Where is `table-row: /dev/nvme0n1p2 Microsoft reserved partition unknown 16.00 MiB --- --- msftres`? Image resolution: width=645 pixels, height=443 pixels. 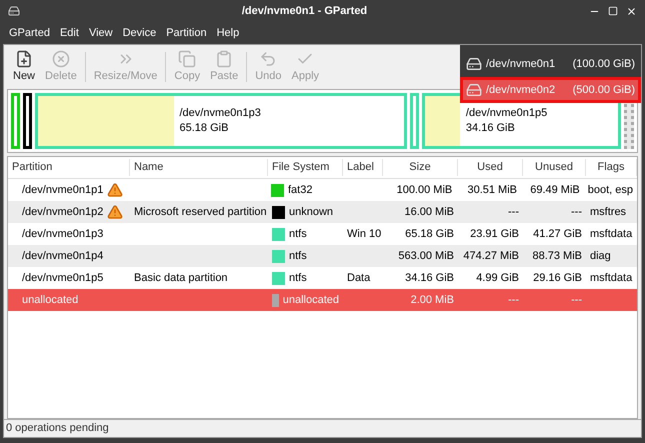 table-row: /dev/nvme0n1p2 Microsoft reserved partition unknown 16.00 MiB --- --- msftres is located at coordinates (322, 212).